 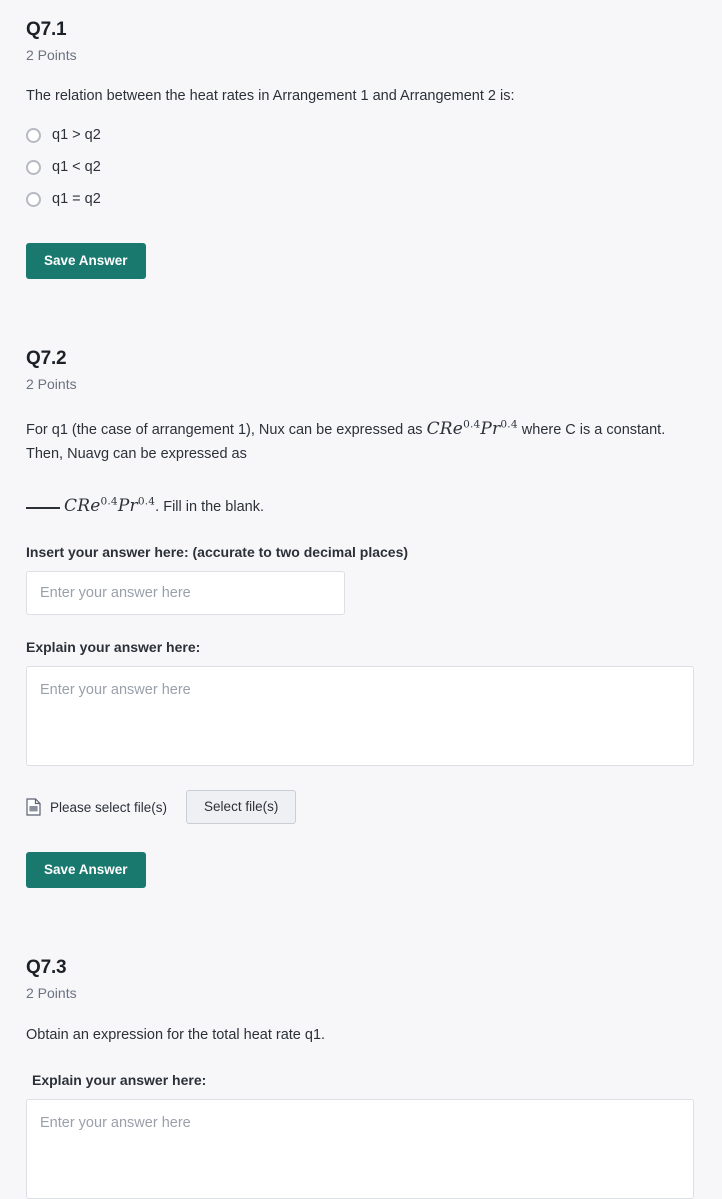 What do you see at coordinates (33, 807) in the screenshot?
I see `document-icon` at bounding box center [33, 807].